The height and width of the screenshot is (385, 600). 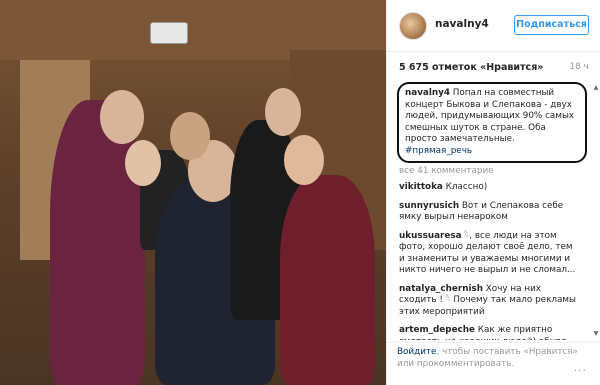 What do you see at coordinates (493, 26) in the screenshot?
I see `post-header: navalny4 Подписаться` at bounding box center [493, 26].